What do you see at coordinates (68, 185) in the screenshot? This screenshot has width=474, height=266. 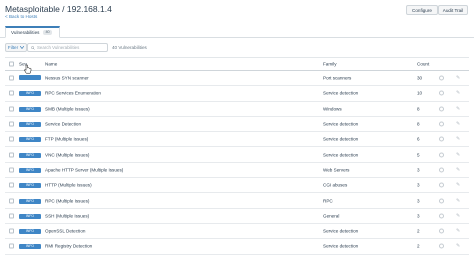 I see `vulnerability-name: HTTP (Multiple Issues)` at bounding box center [68, 185].